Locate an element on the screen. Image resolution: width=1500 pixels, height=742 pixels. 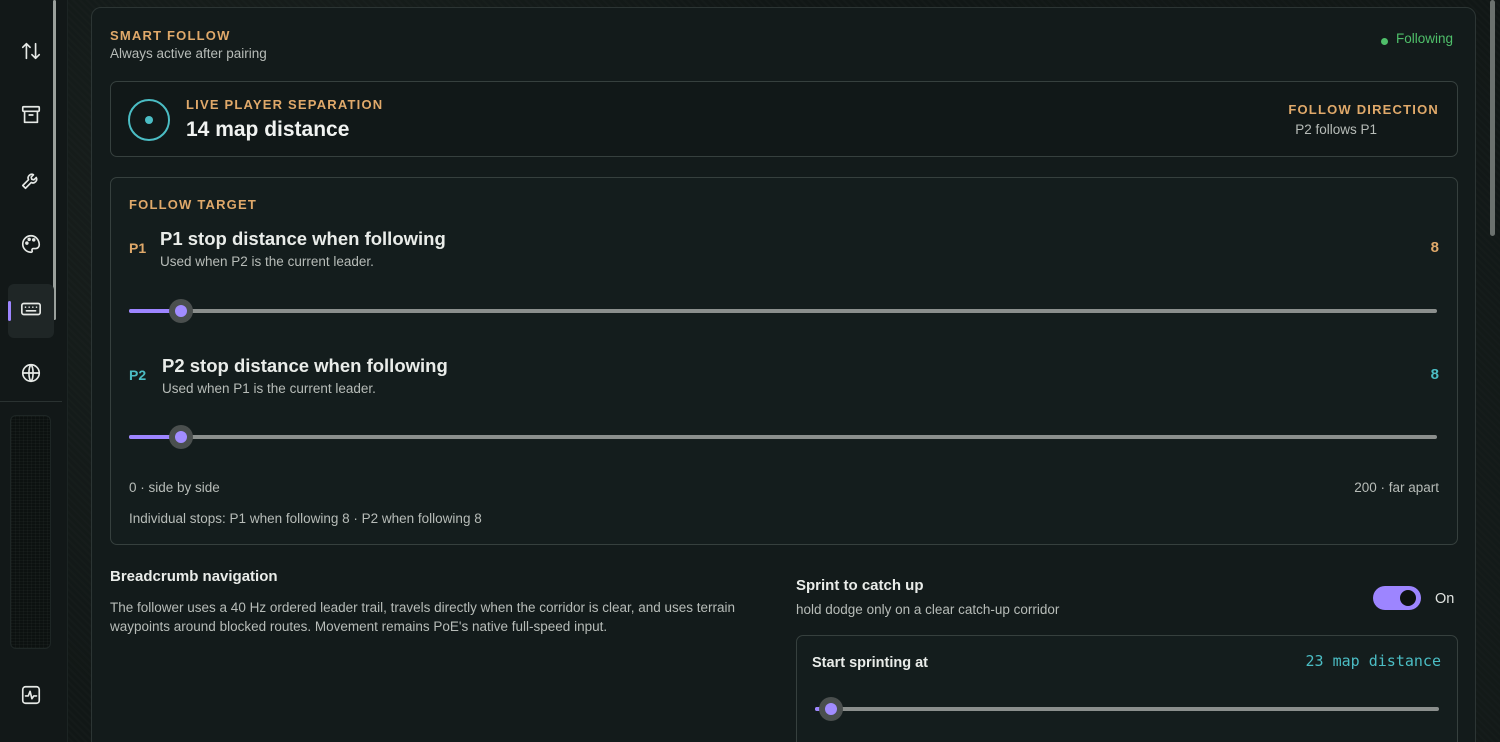
direction-value: P2 follows P1 is located at coordinates (1336, 129).